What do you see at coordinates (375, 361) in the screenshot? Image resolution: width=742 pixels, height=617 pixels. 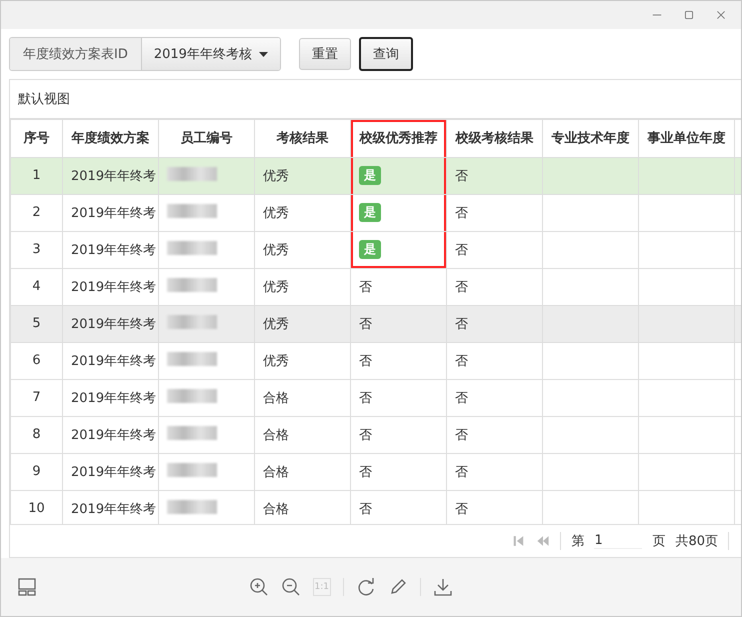 I see `table-row: 6 2019年年终考 优秀 否 否` at bounding box center [375, 361].